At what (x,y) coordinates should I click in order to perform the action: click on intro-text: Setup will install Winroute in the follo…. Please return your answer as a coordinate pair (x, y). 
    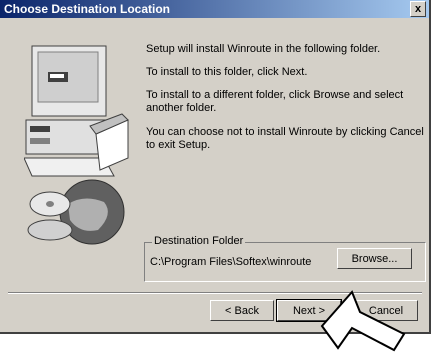
    Looking at the image, I should click on (263, 49).